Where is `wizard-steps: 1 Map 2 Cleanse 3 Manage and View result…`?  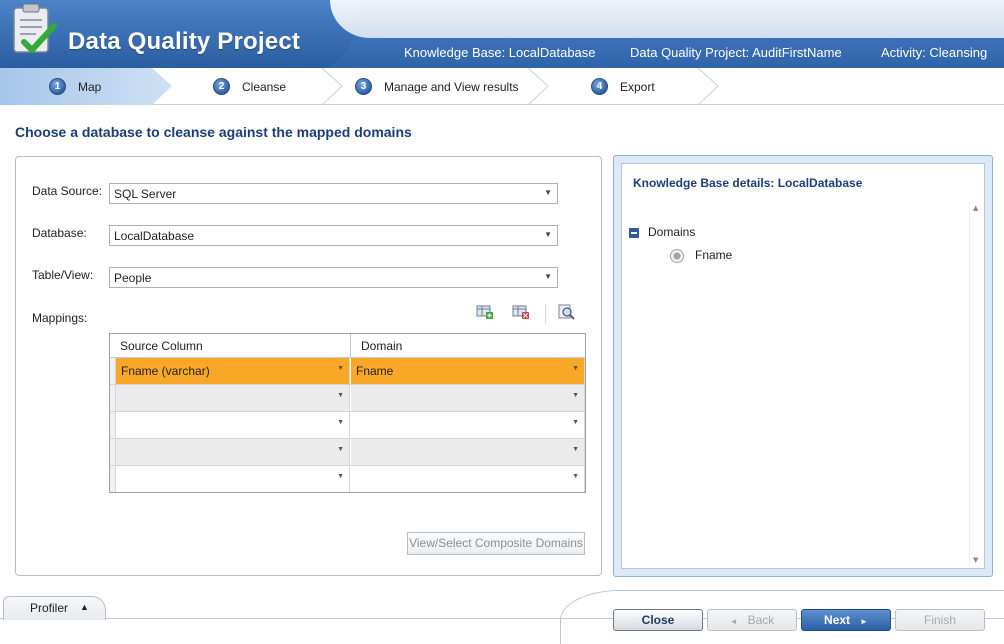
wizard-steps: 1 Map 2 Cleanse 3 Manage and View result… is located at coordinates (502, 86).